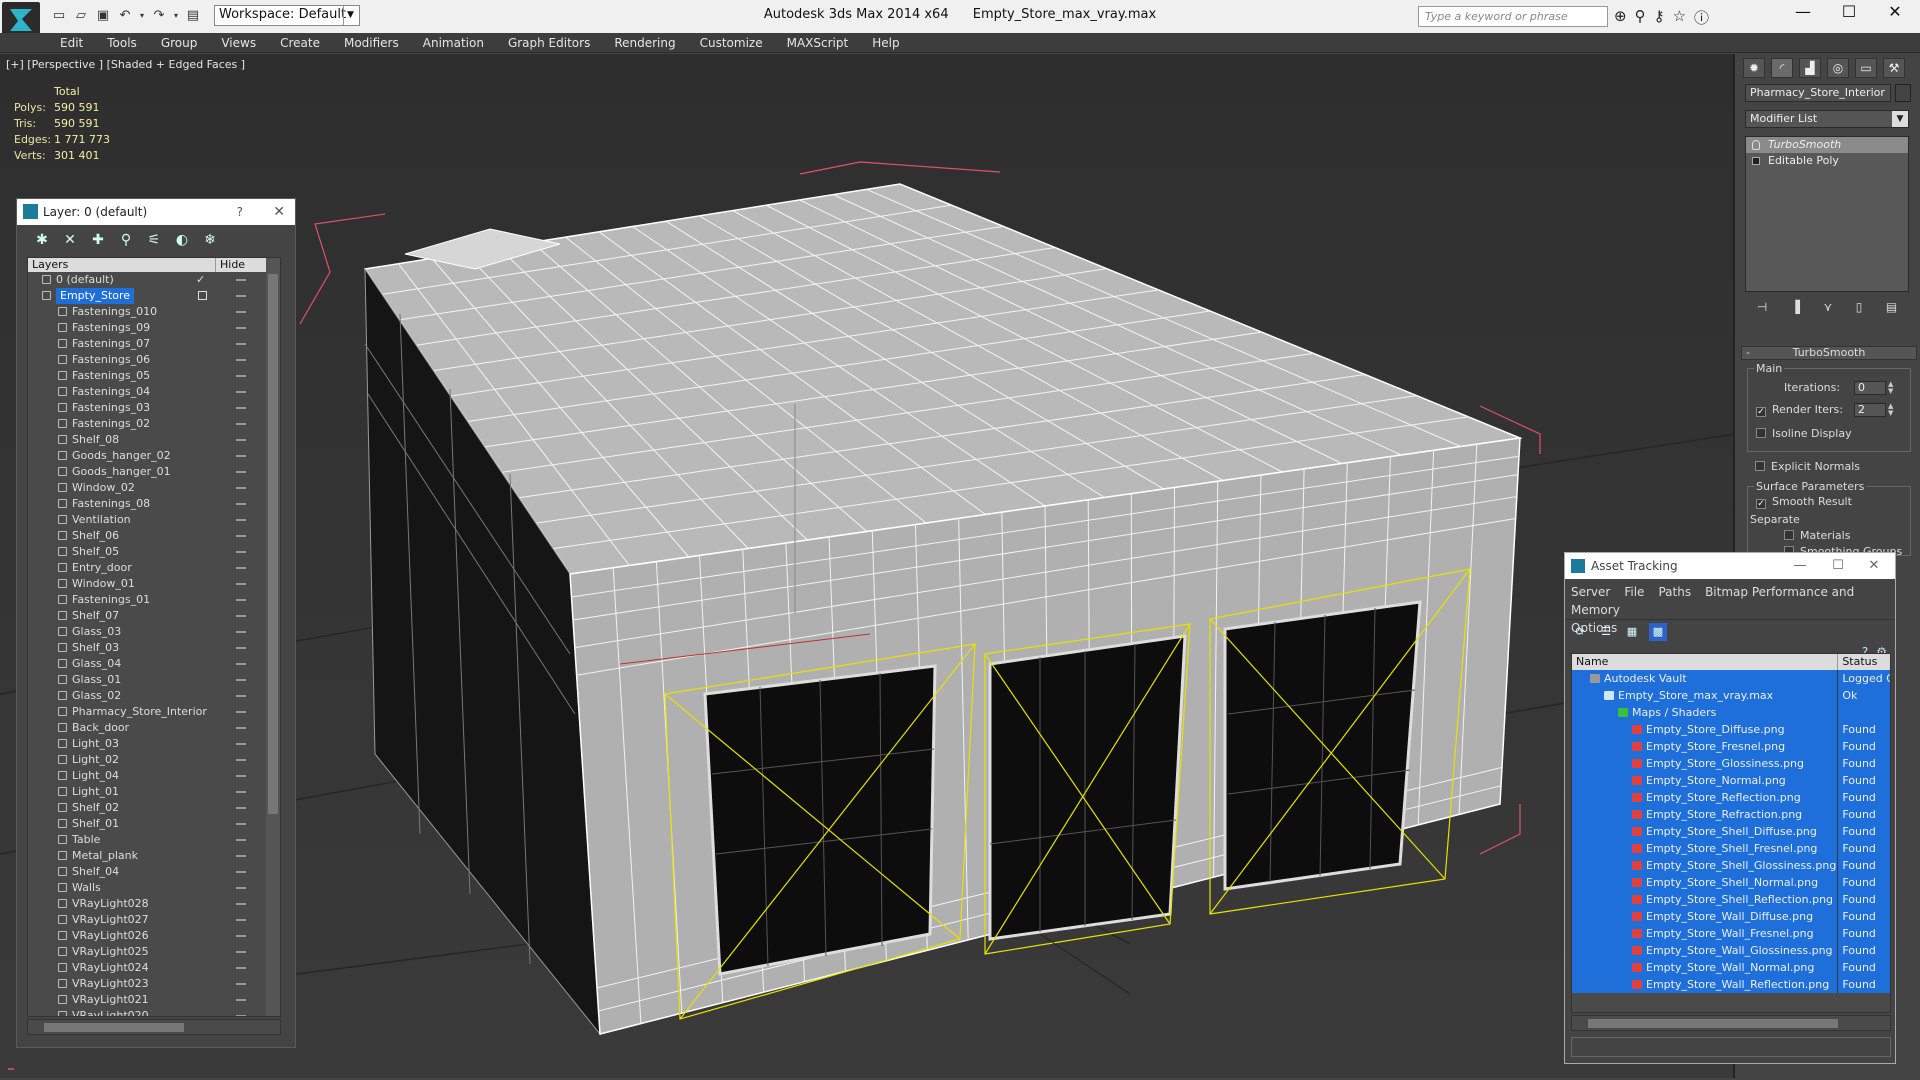 The height and width of the screenshot is (1080, 1920). Describe the element at coordinates (885, 42) in the screenshot. I see `menu-help: Help` at that location.